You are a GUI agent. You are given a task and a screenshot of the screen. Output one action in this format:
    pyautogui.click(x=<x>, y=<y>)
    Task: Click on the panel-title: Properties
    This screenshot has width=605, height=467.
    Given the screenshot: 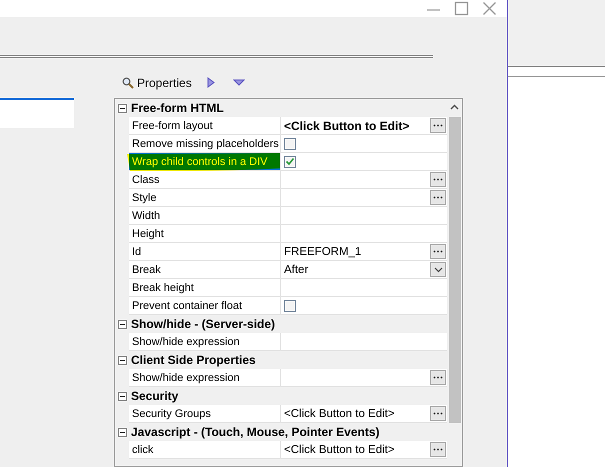 What is the action you would take?
    pyautogui.click(x=164, y=83)
    